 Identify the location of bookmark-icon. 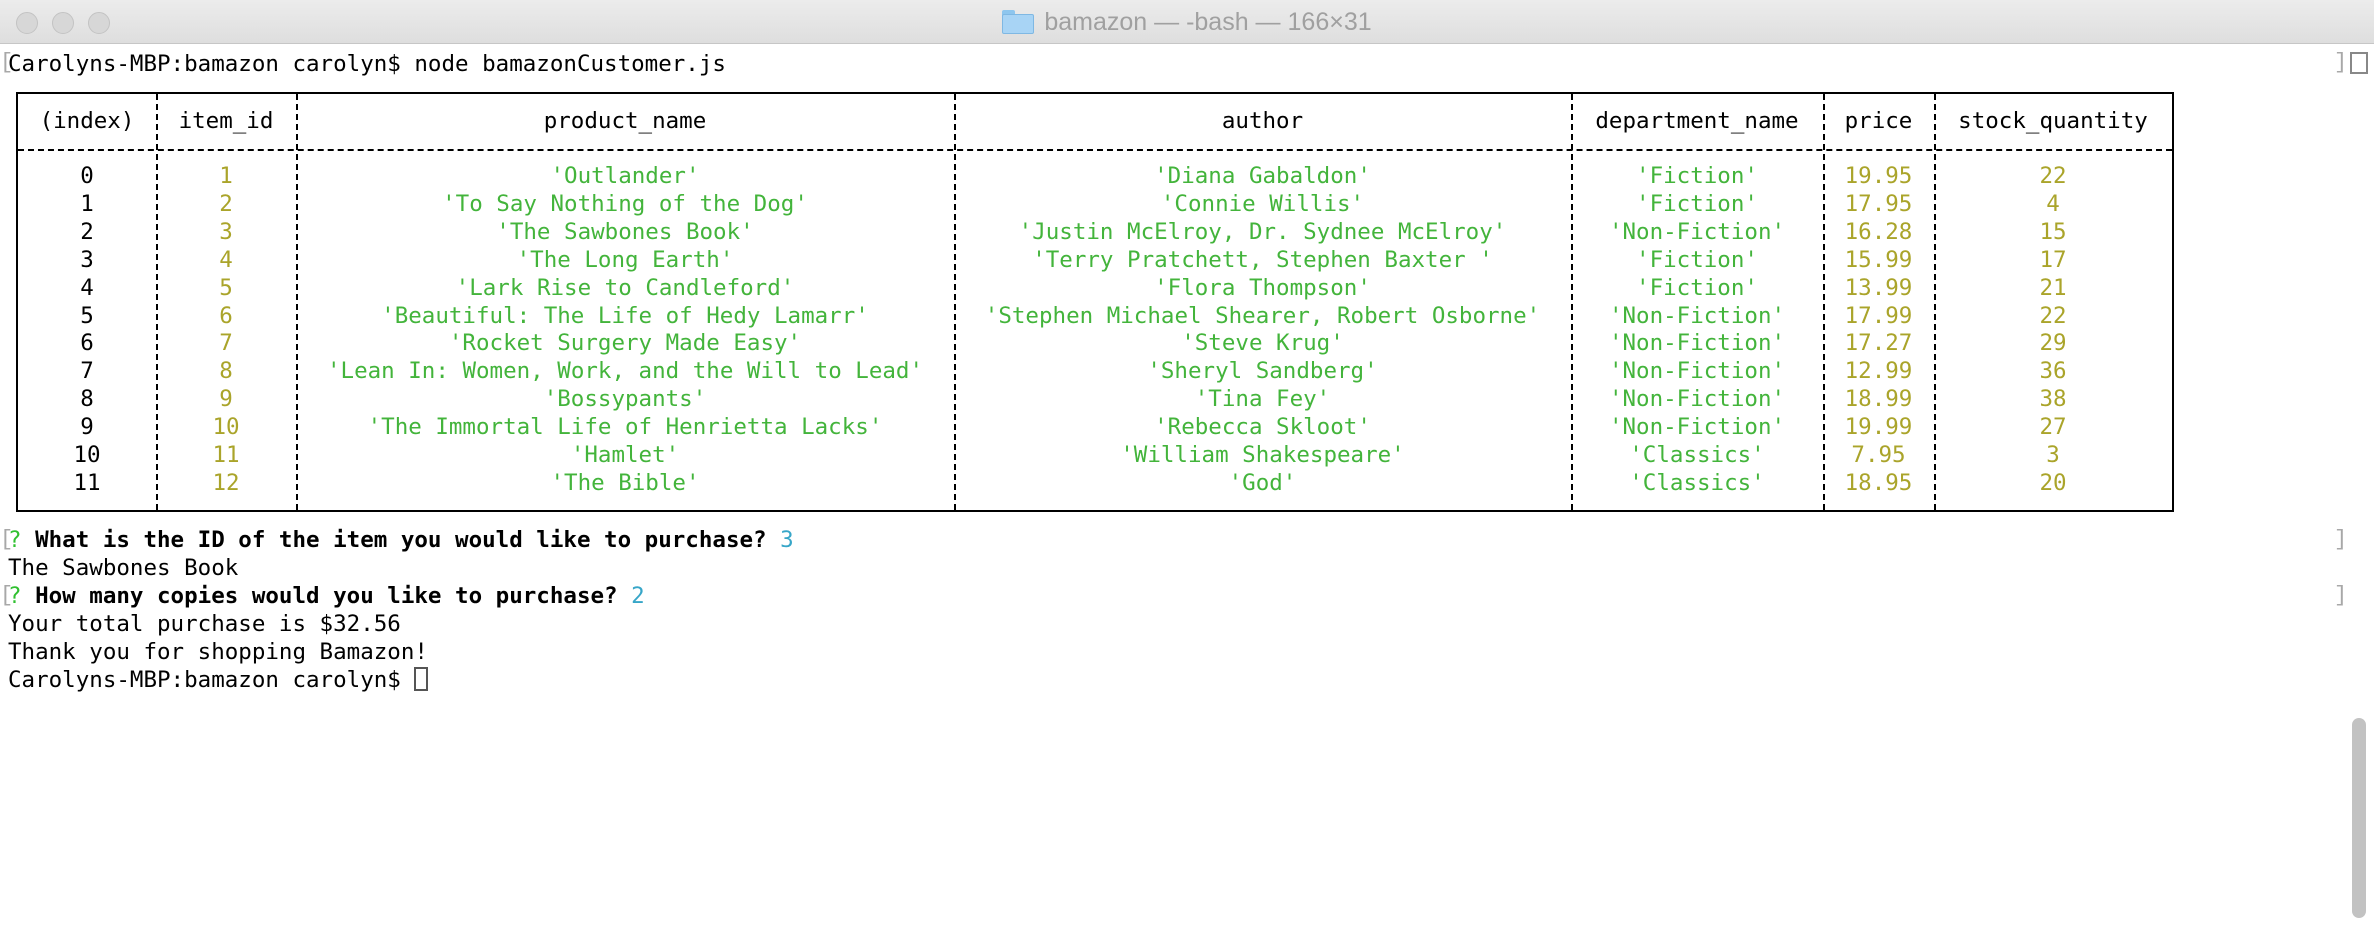
(2359, 63).